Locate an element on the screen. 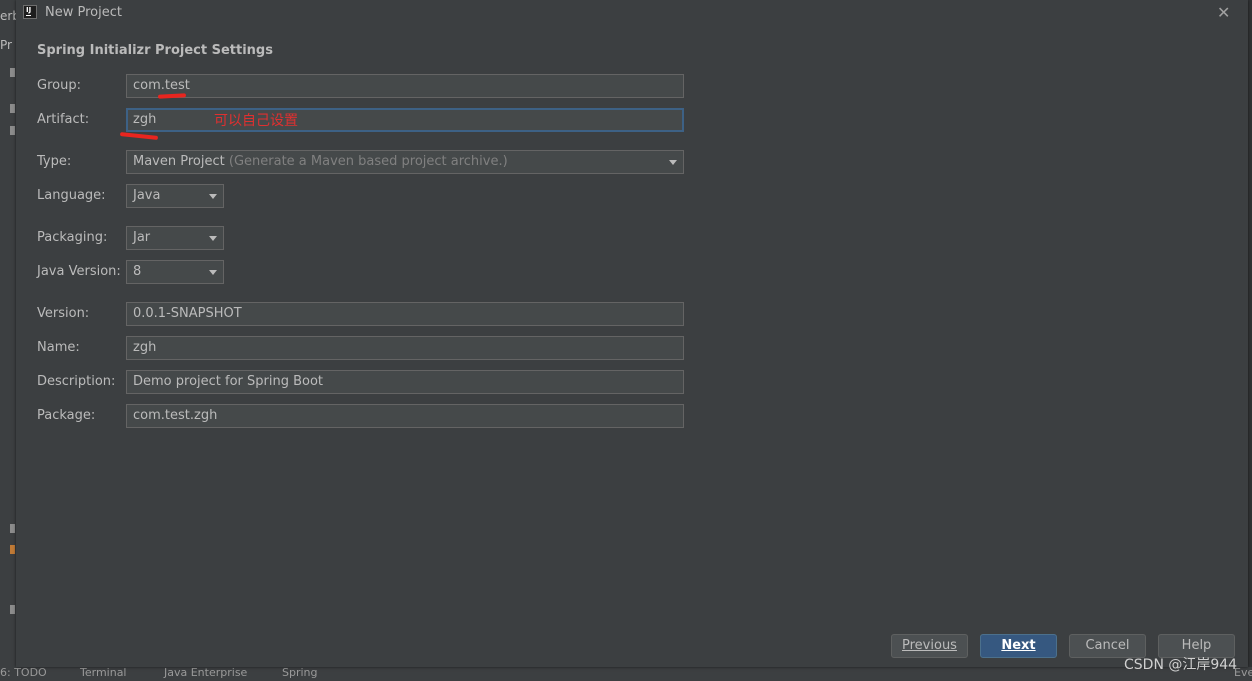  artifact-input: zgh is located at coordinates (405, 120).